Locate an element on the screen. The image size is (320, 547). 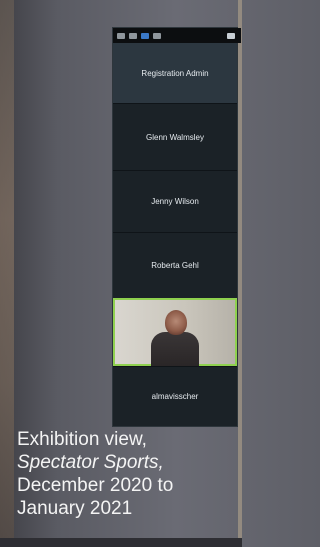
caption-line: Exhibition view, is located at coordinates (82, 439).